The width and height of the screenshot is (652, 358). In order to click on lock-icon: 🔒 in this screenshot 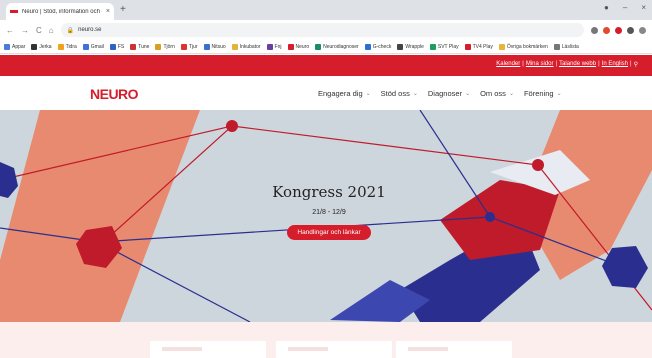, I will do `click(70, 30)`.